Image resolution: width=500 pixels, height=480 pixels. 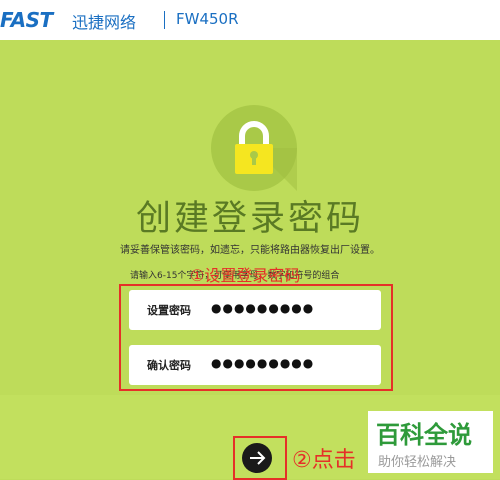 What do you see at coordinates (245, 275) in the screenshot?
I see `annotation-step1: ①设置登录密码` at bounding box center [245, 275].